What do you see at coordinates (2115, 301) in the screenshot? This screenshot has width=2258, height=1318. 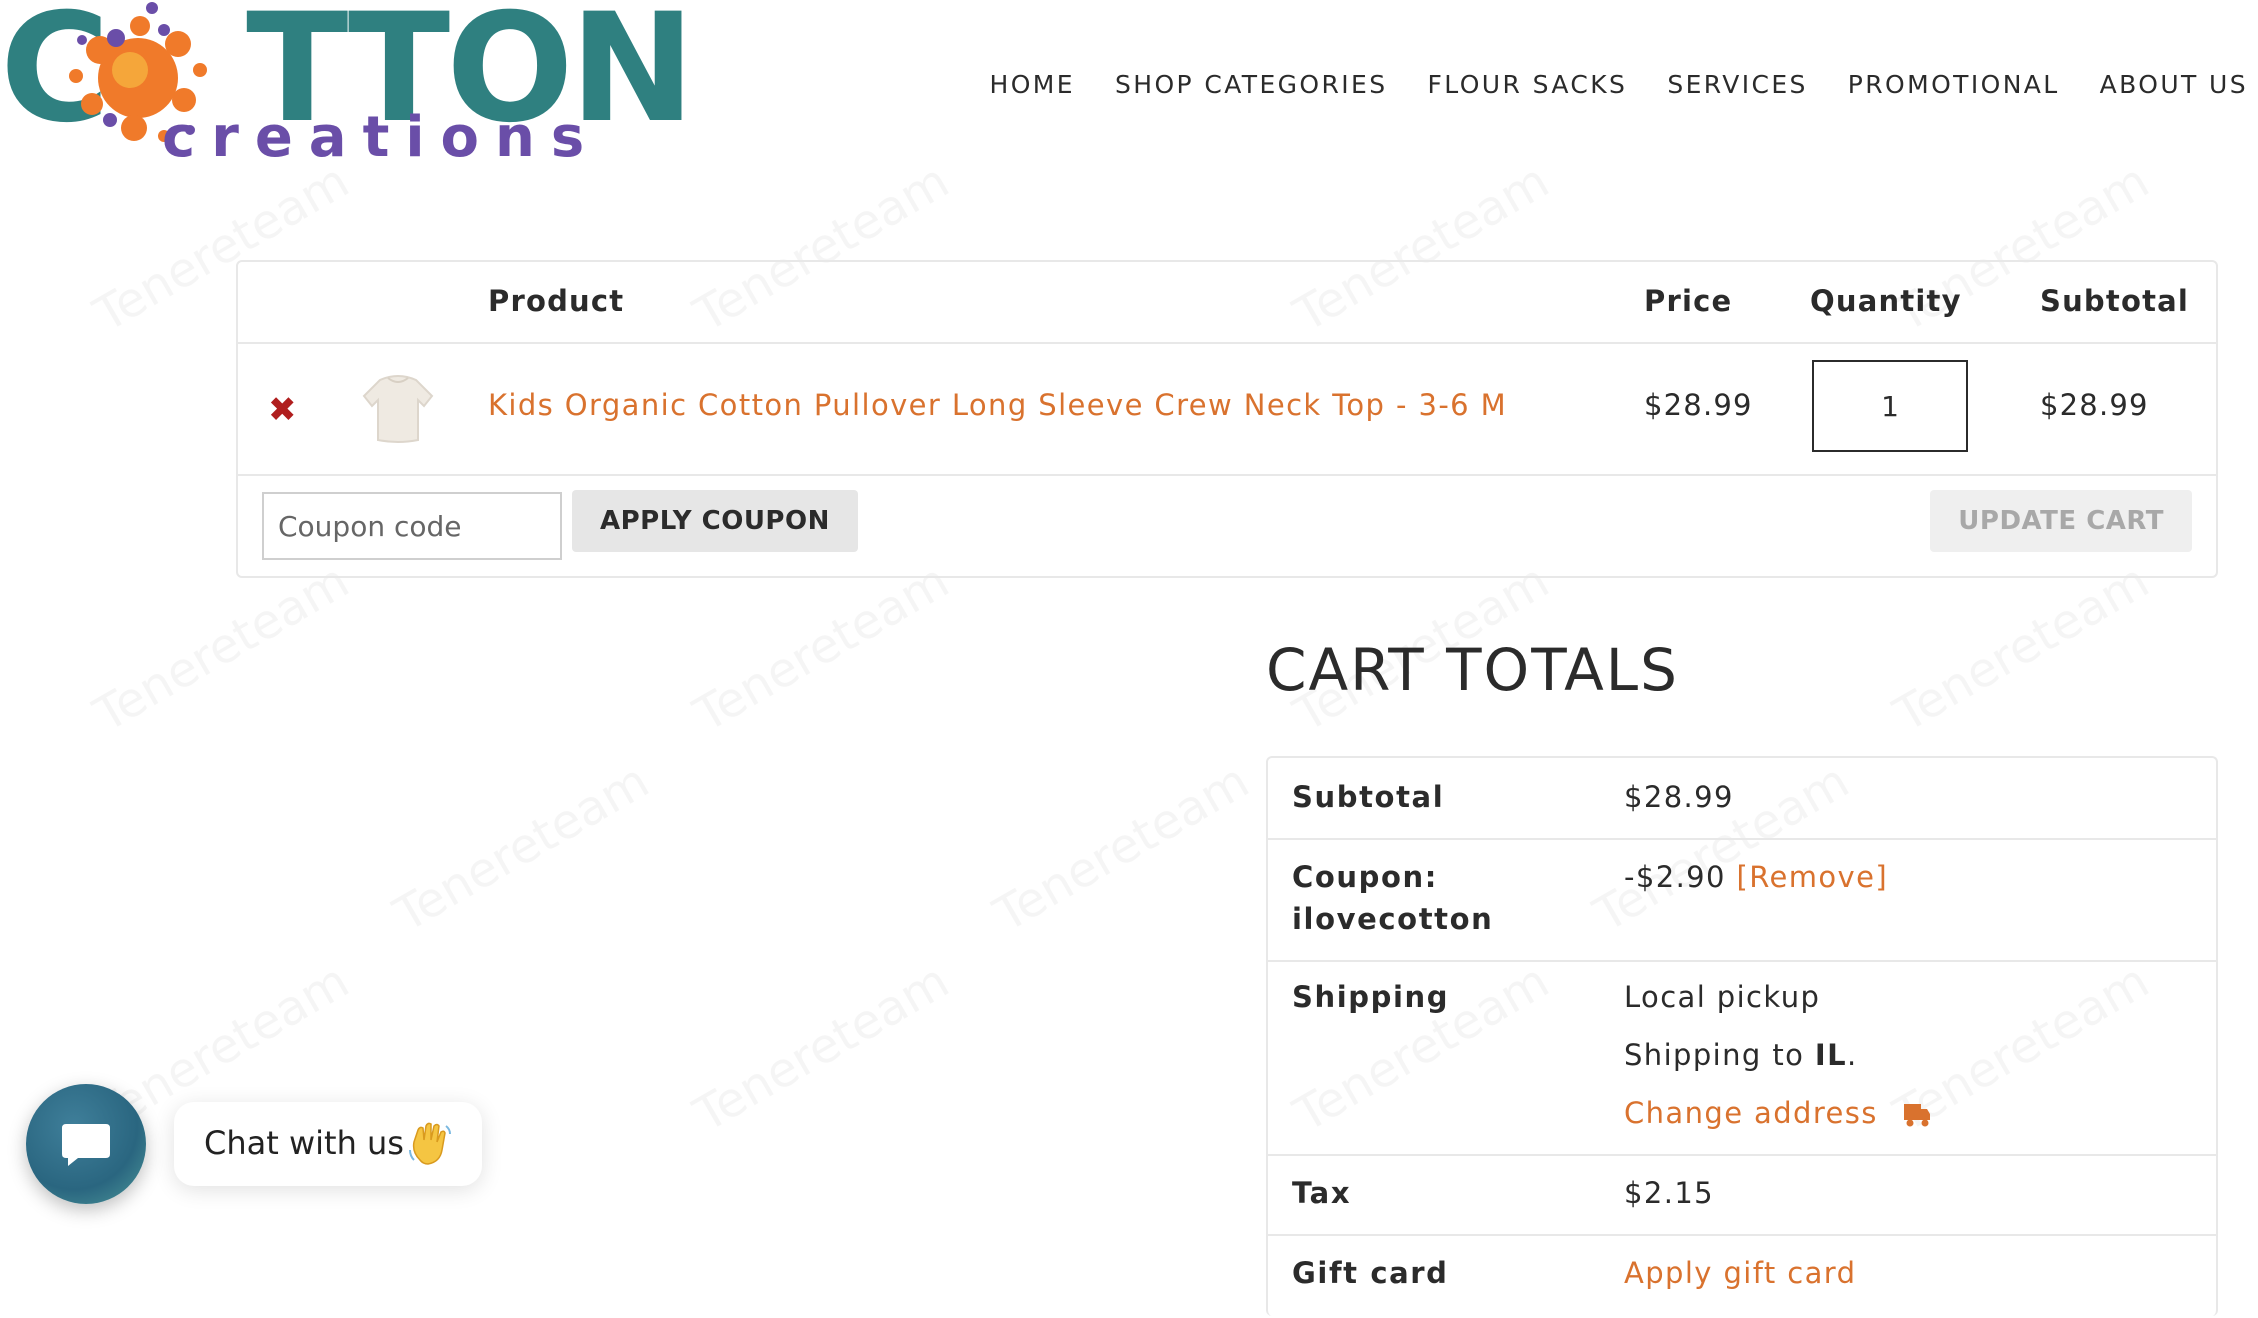 I see `header-subtotal: Subtotal` at bounding box center [2115, 301].